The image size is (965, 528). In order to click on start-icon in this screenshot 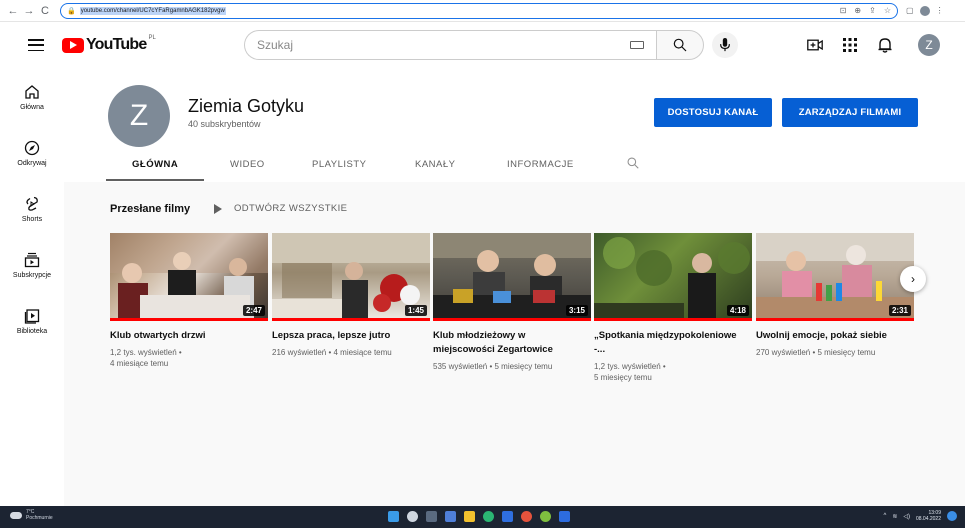, I will do `click(393, 516)`.